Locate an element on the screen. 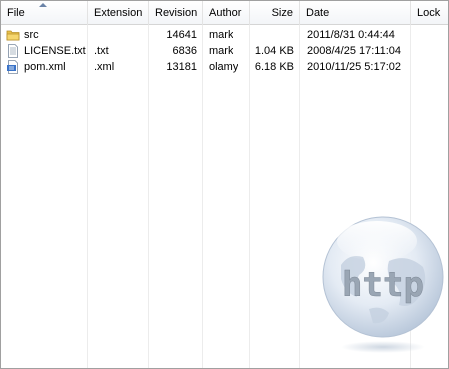 This screenshot has height=369, width=449. watermark-text: http is located at coordinates (383, 285).